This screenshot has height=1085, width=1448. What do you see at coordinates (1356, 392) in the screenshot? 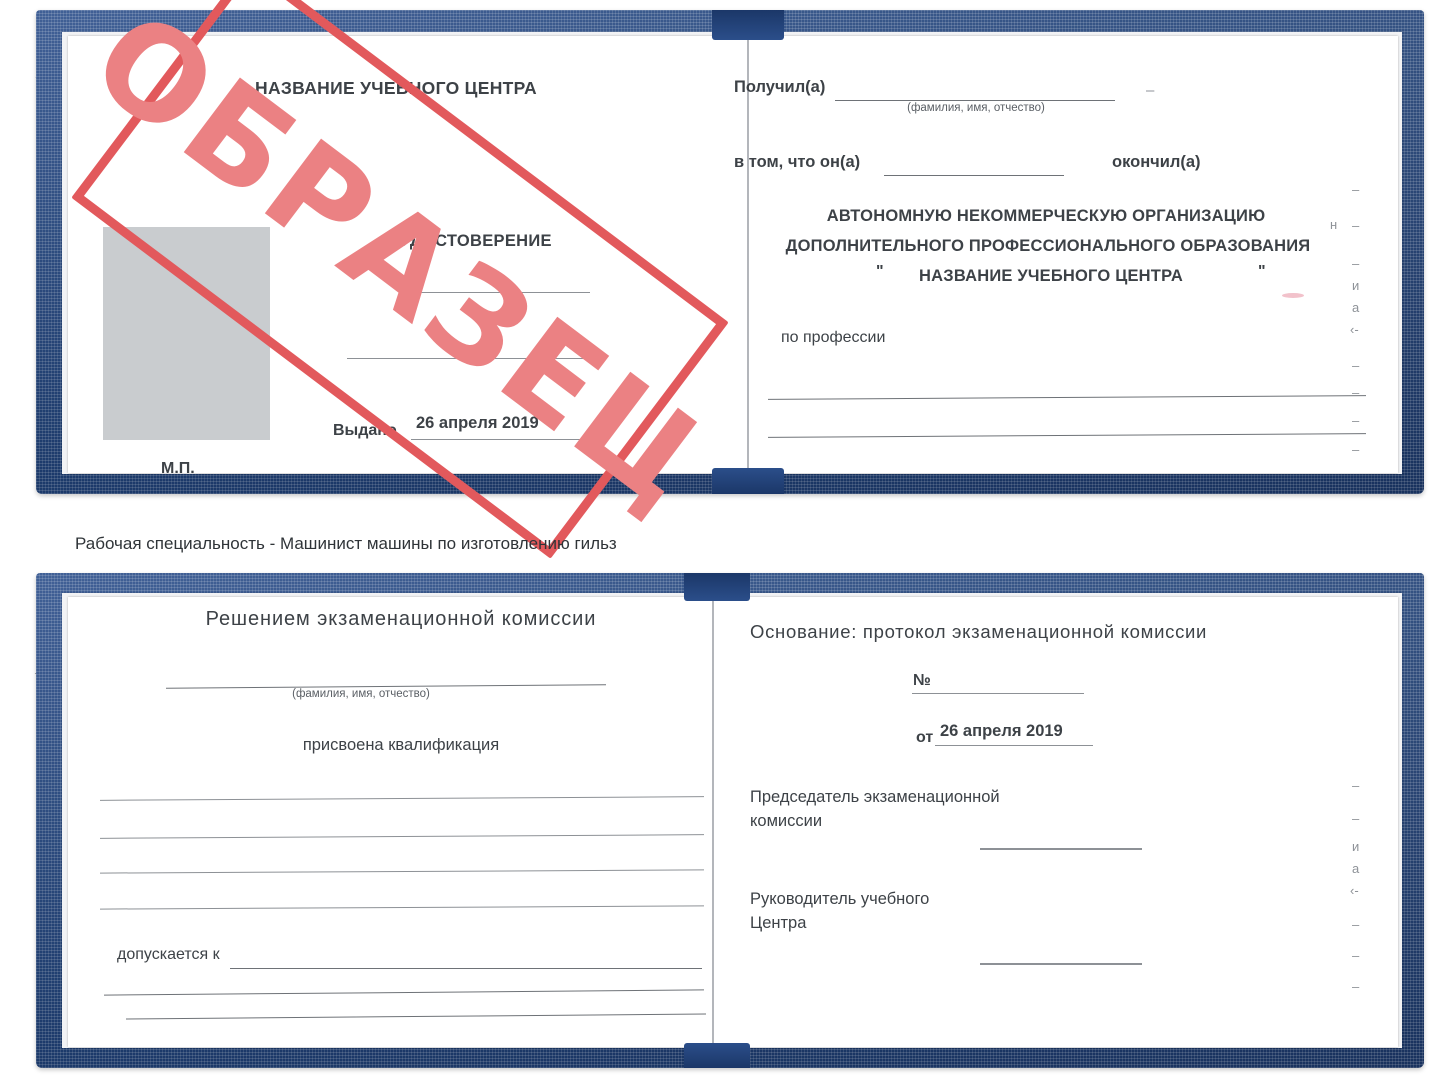
I see `margin-fragment-8: –` at bounding box center [1356, 392].